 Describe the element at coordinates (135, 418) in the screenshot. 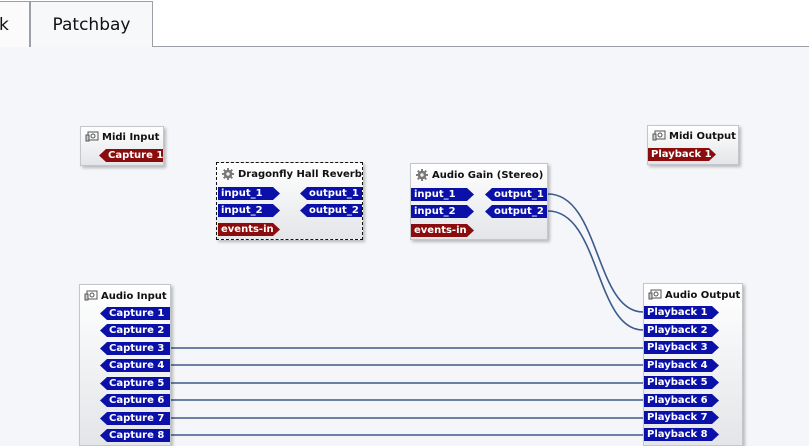

I see `port-audio-capture-7: Capture 7` at that location.